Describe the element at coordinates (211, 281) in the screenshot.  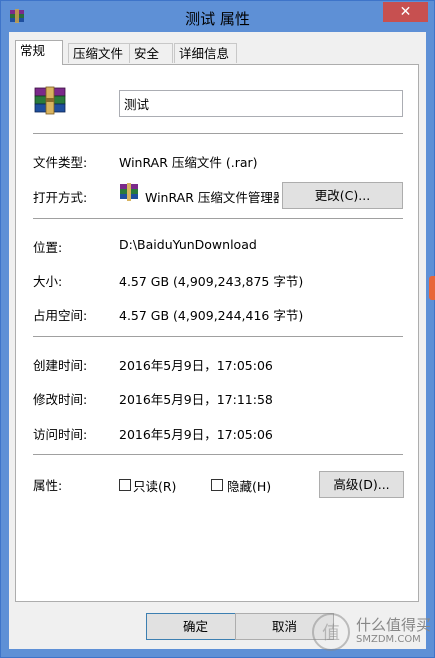
I see `size-value: 4.57 GB (4,909,243,875 字节)` at that location.